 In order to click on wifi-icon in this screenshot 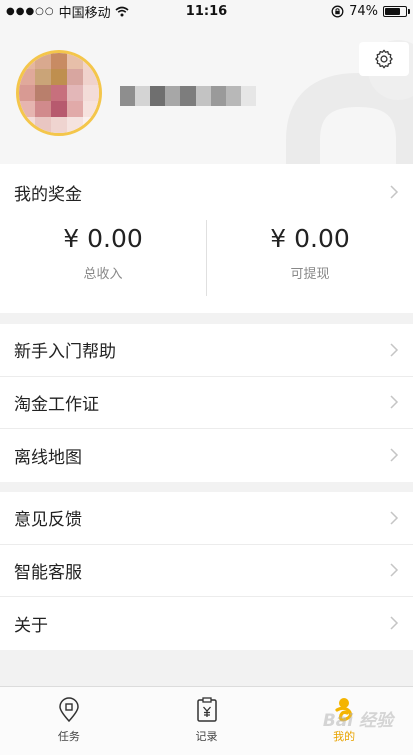, I will do `click(122, 11)`.